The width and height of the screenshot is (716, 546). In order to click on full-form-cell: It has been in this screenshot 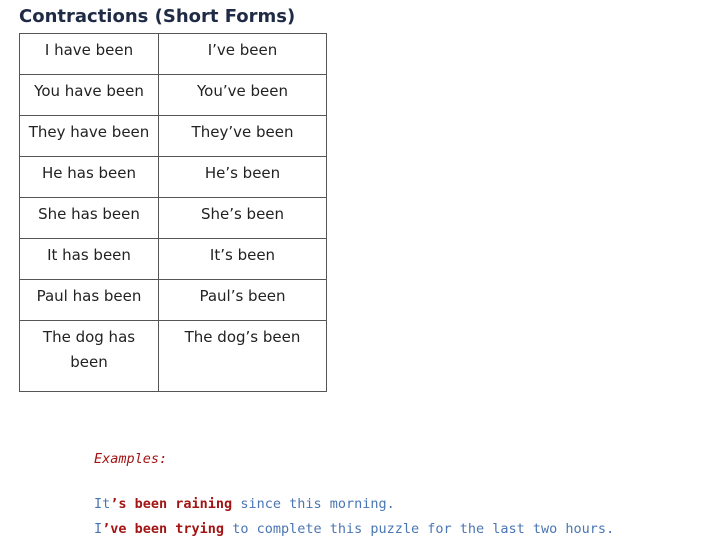, I will do `click(89, 259)`.